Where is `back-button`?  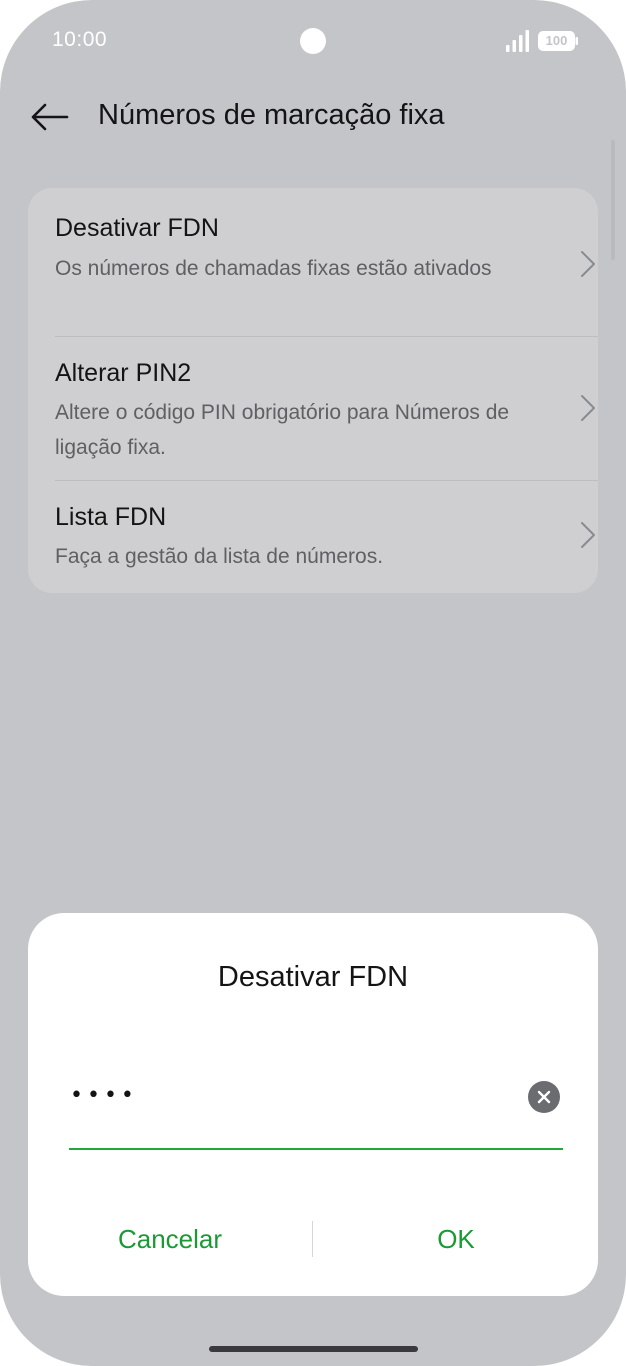
back-button is located at coordinates (49, 117).